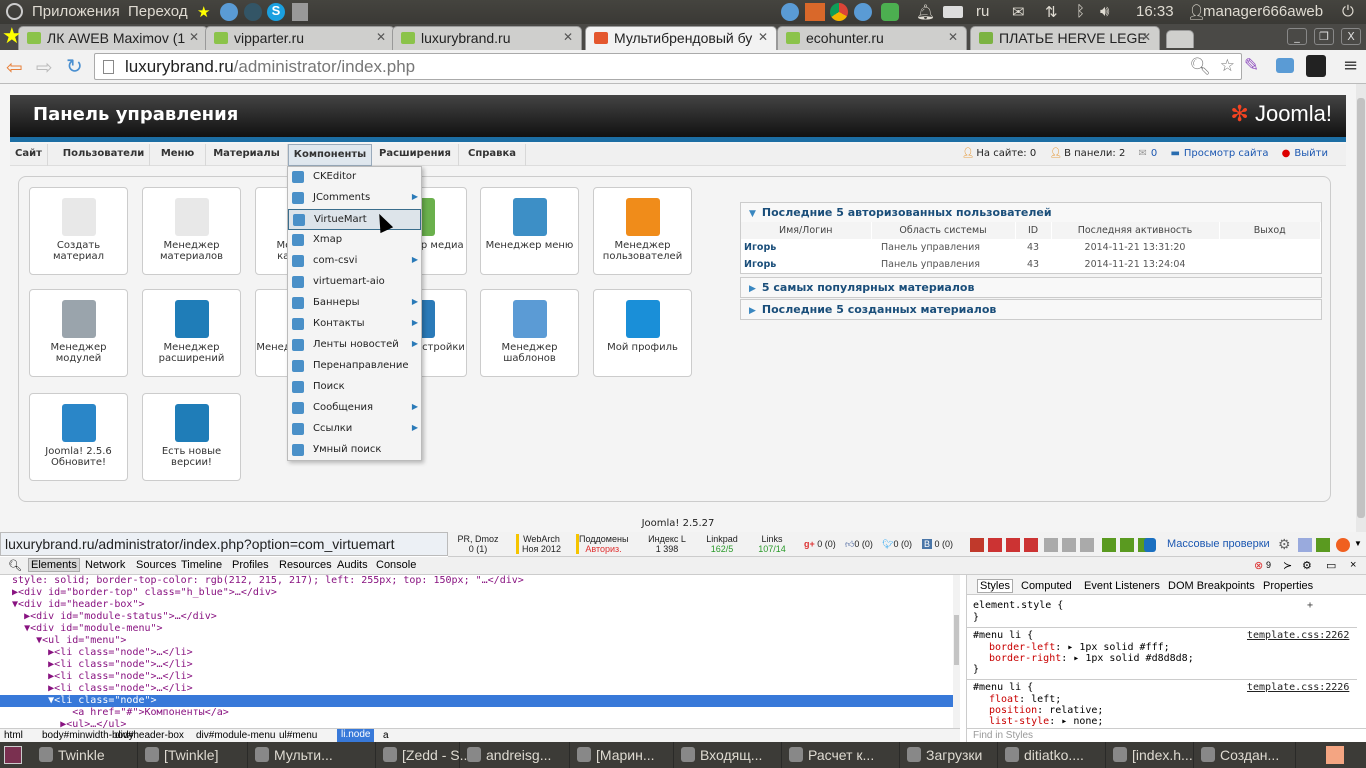  I want to click on dom-node-line: ▶<div id="module-status">…</div>, so click(476, 617).